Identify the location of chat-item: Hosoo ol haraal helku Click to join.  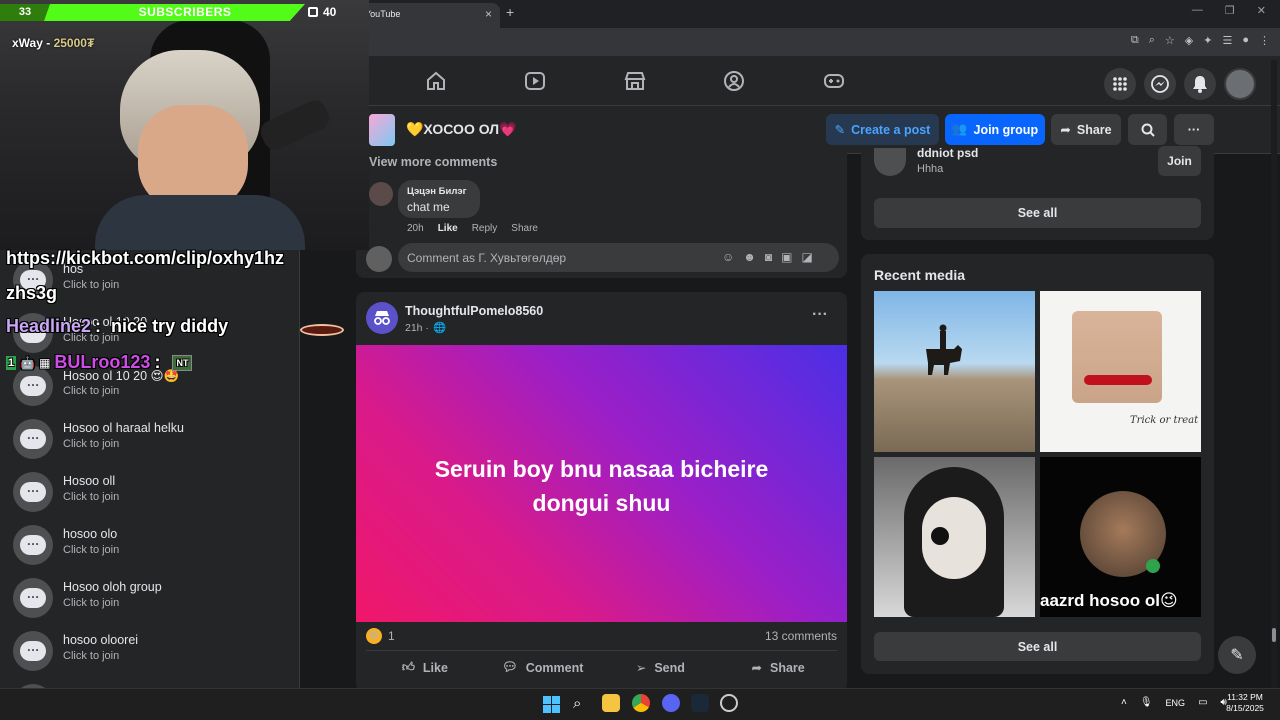
(149, 443).